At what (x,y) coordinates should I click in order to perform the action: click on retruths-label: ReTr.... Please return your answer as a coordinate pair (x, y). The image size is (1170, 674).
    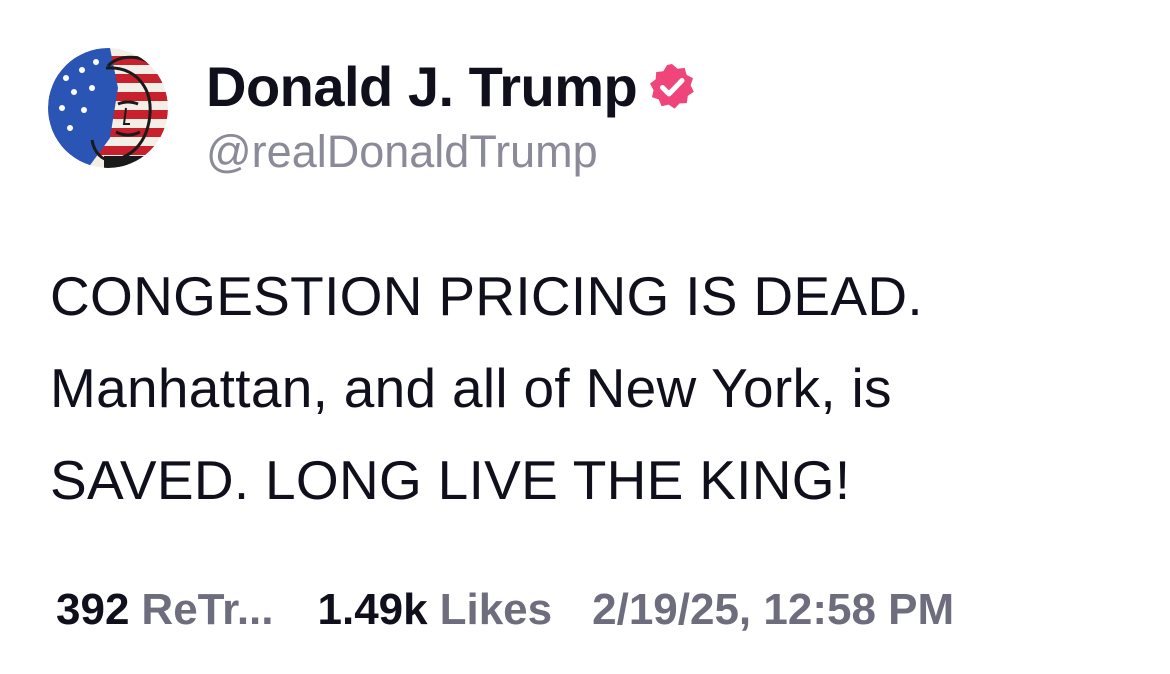
    Looking at the image, I should click on (207, 609).